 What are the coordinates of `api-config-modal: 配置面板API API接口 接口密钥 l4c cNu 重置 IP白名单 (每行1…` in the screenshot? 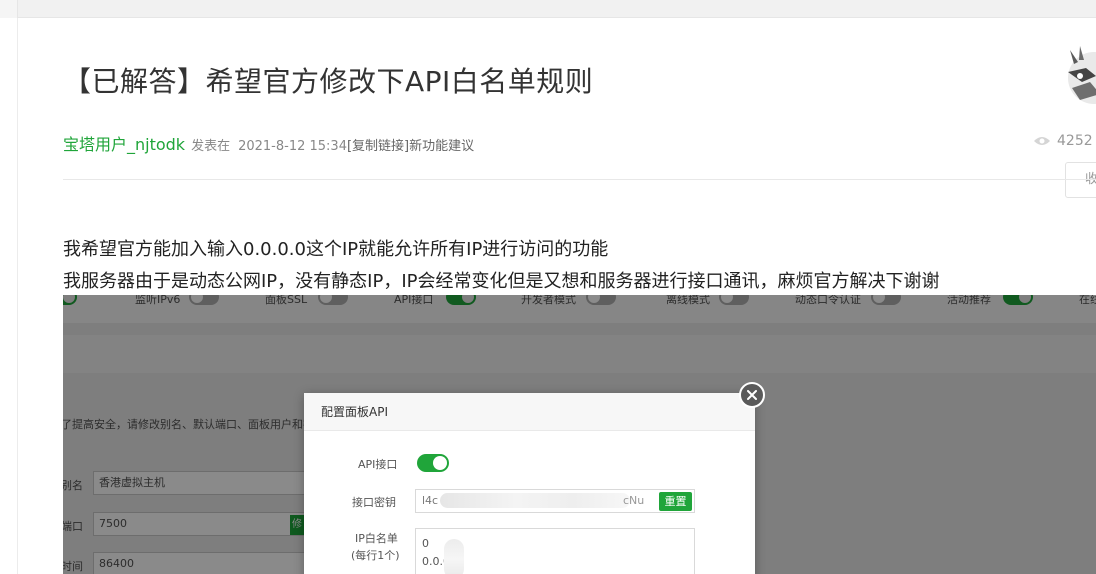 It's located at (529, 483).